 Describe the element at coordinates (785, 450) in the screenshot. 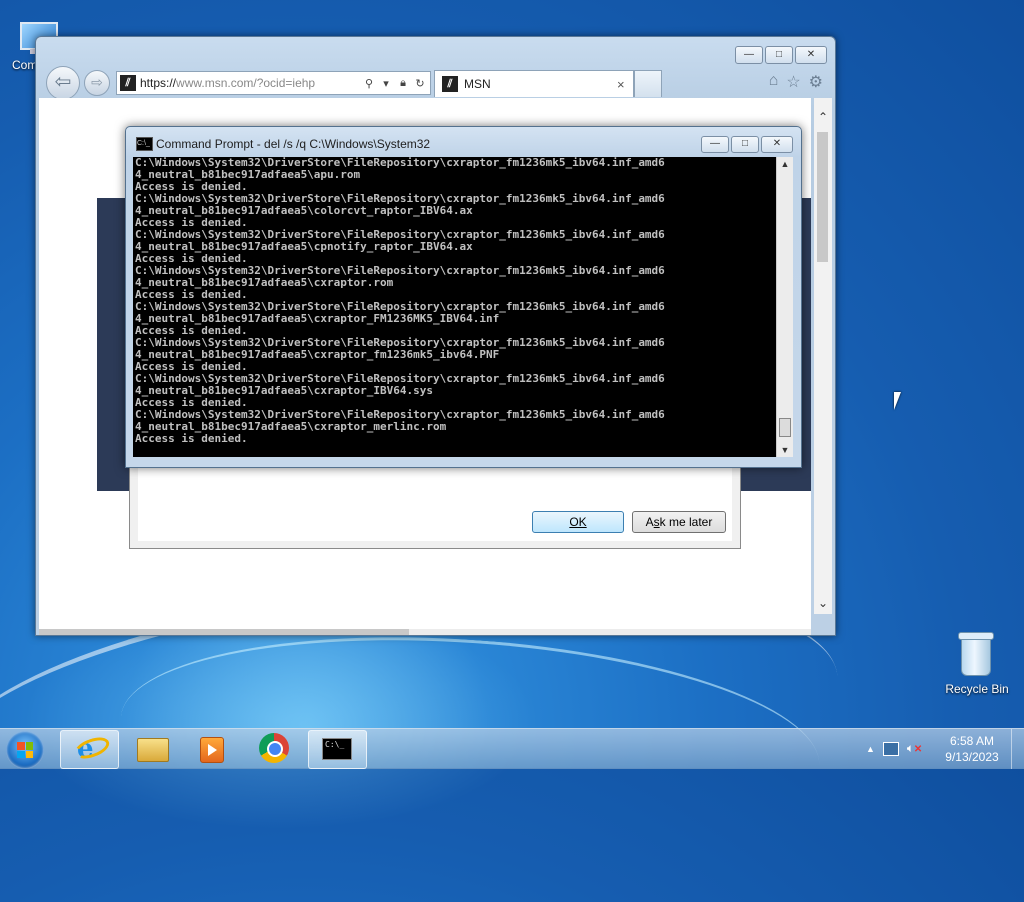

I see `scroll-down-icon: ▼` at that location.